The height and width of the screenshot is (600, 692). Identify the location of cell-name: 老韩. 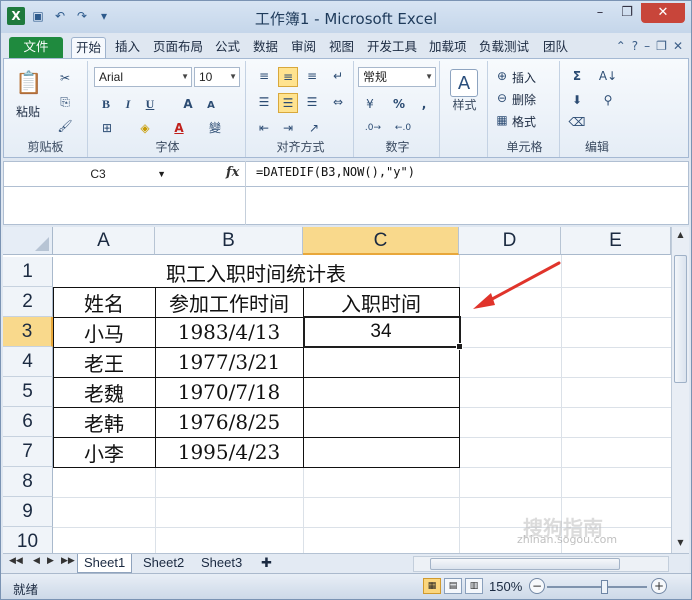
(104, 422).